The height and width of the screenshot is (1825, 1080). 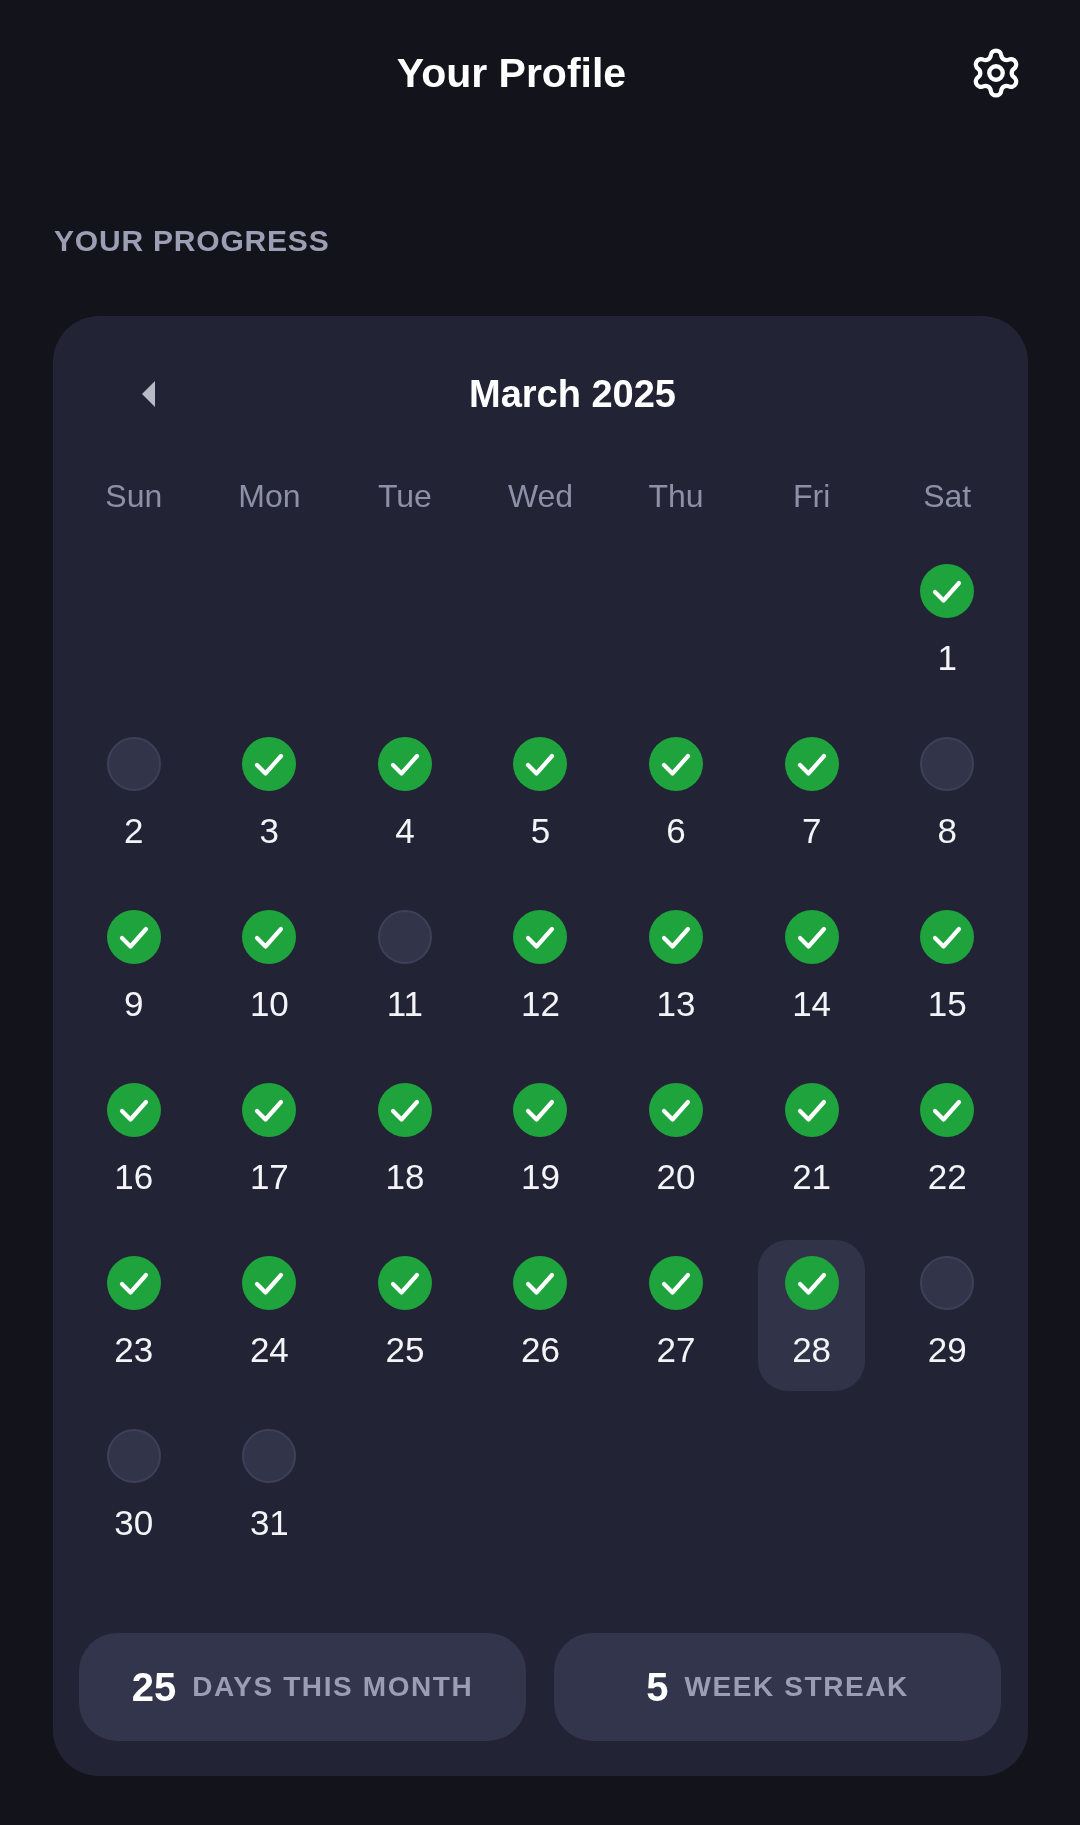 I want to click on calendar-day: 13, so click(x=676, y=969).